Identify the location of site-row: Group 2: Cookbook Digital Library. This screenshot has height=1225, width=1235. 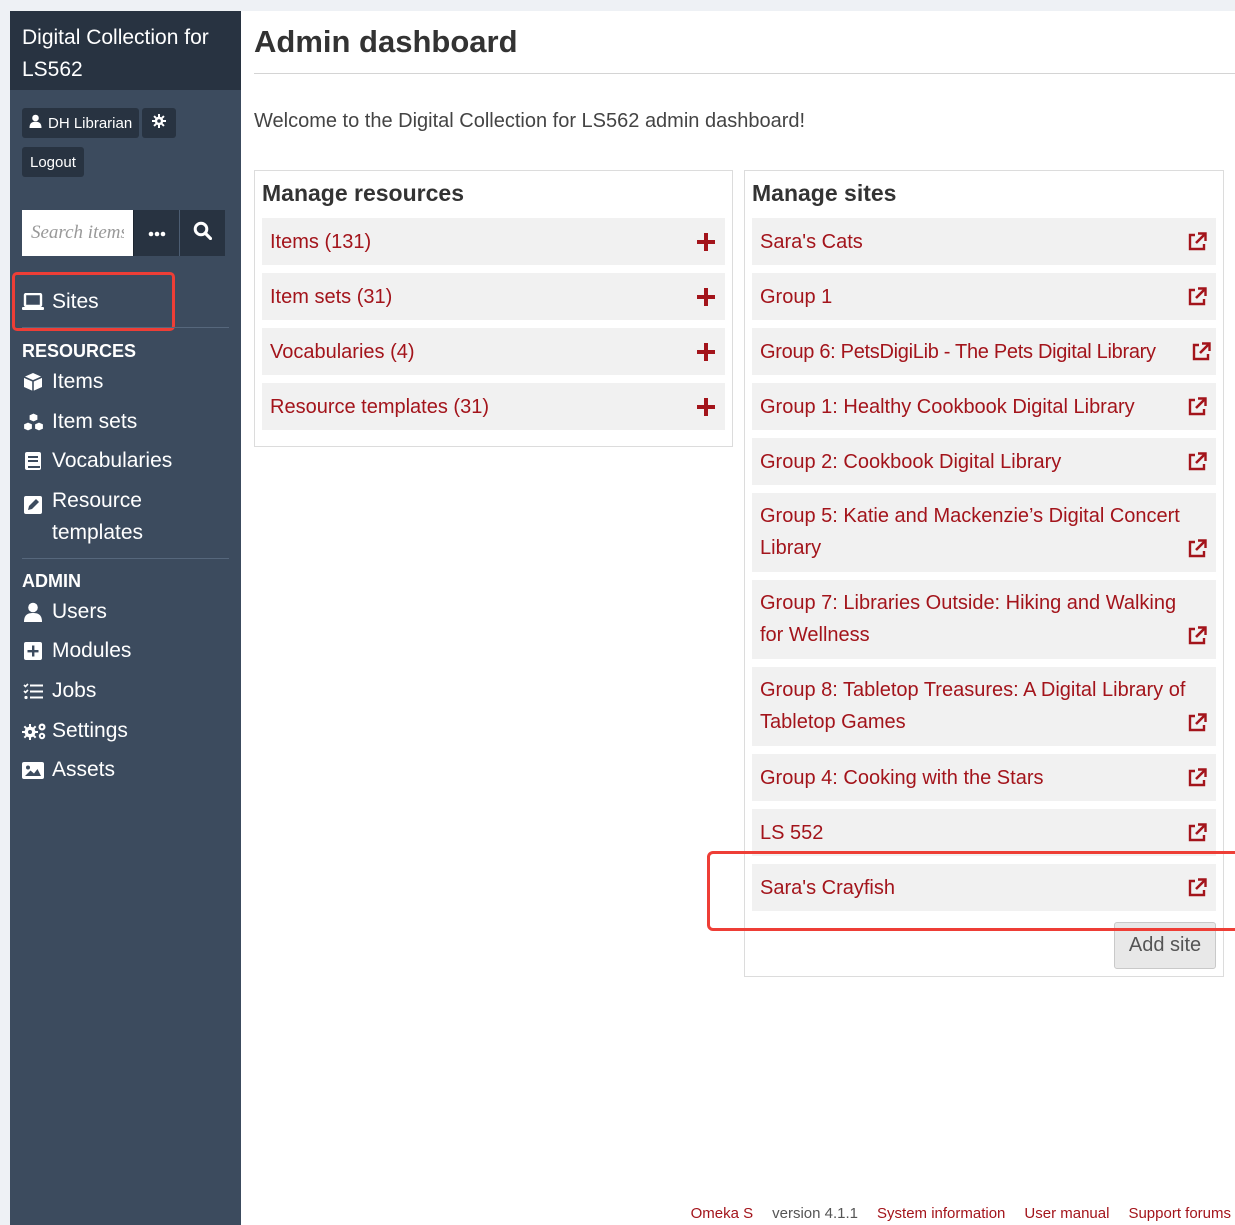
(984, 461).